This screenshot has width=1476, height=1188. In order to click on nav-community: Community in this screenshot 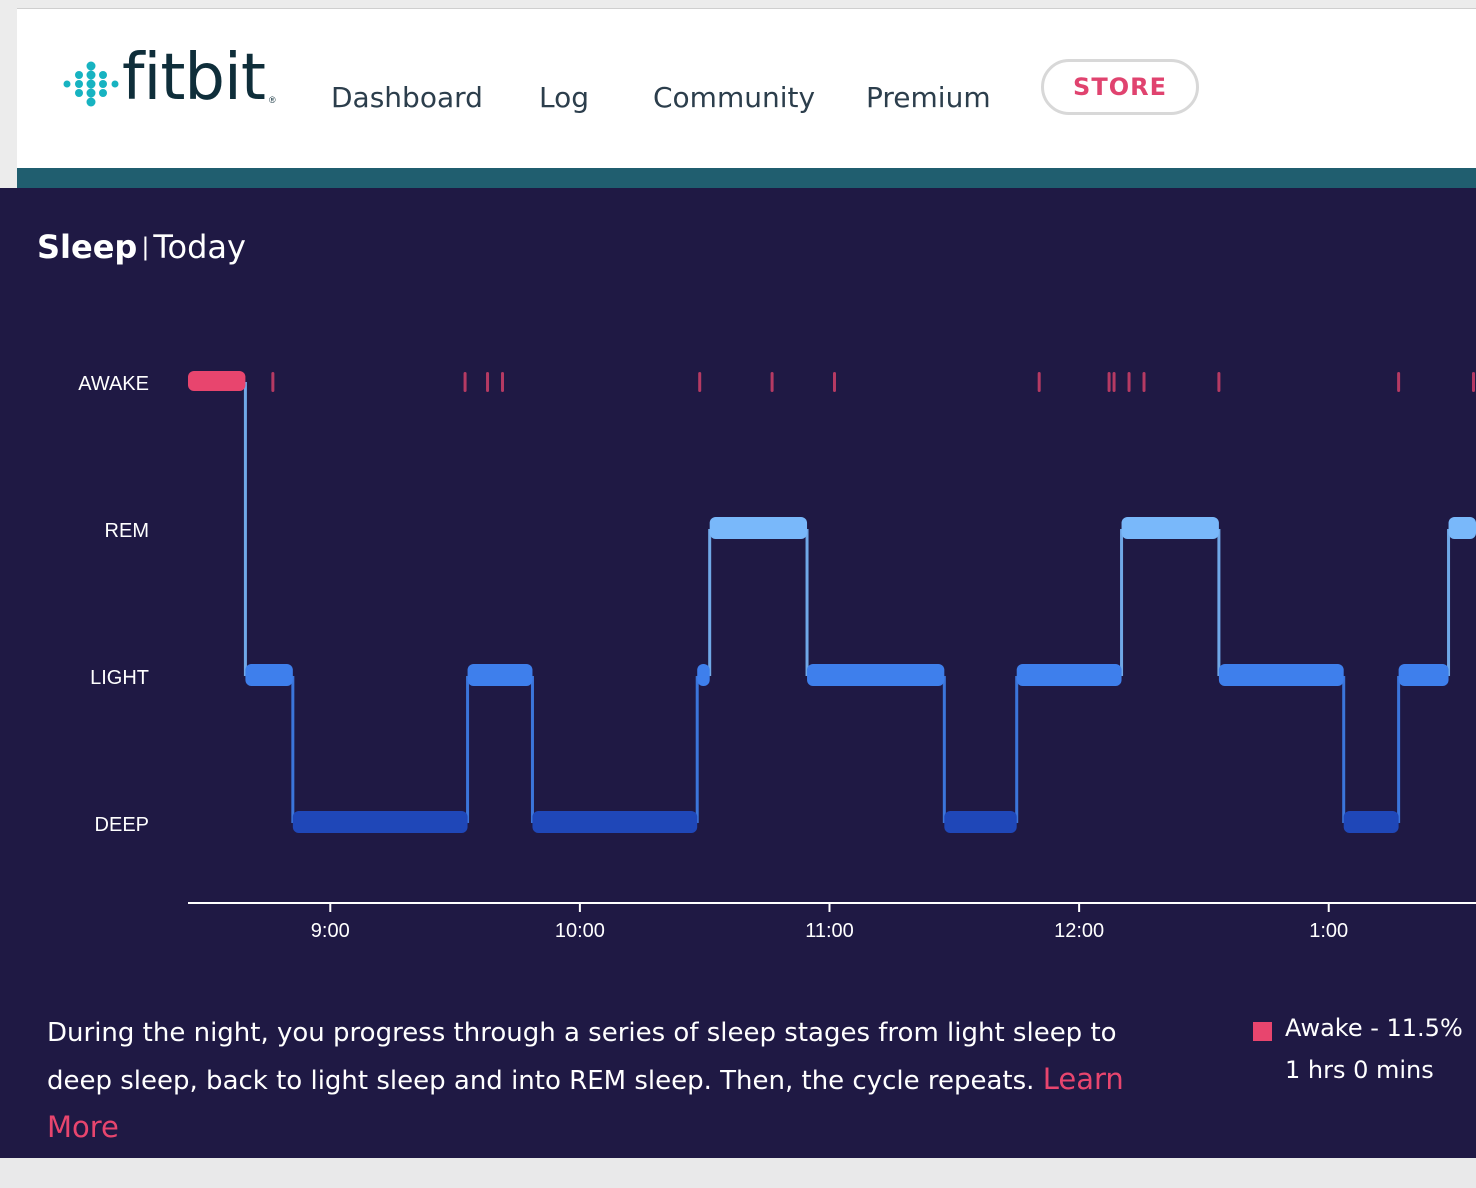, I will do `click(734, 97)`.